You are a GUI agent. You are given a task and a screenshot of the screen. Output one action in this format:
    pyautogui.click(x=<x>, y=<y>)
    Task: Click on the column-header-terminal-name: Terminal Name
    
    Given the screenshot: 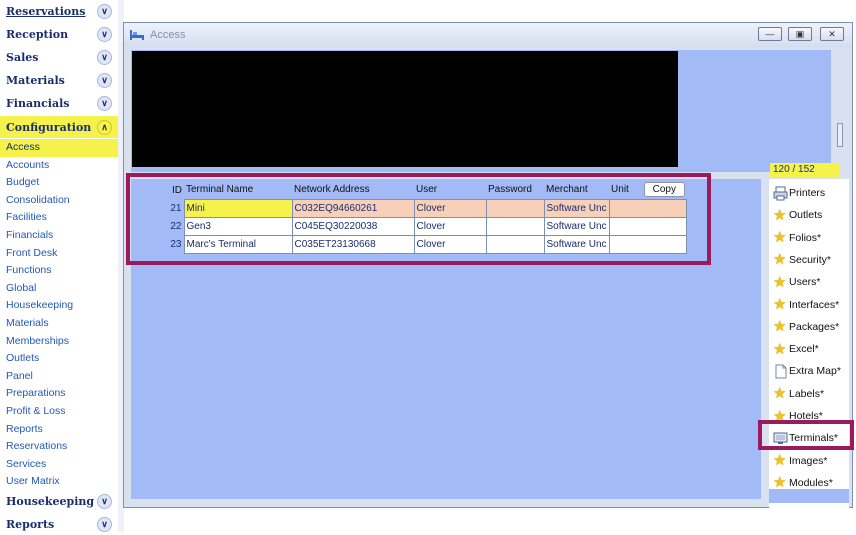 What is the action you would take?
    pyautogui.click(x=238, y=190)
    